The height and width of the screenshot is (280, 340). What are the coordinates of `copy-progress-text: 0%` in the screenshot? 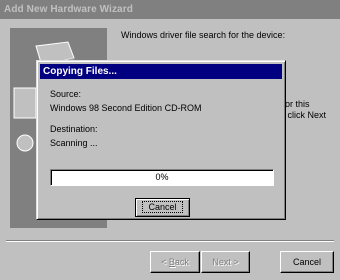 It's located at (162, 177).